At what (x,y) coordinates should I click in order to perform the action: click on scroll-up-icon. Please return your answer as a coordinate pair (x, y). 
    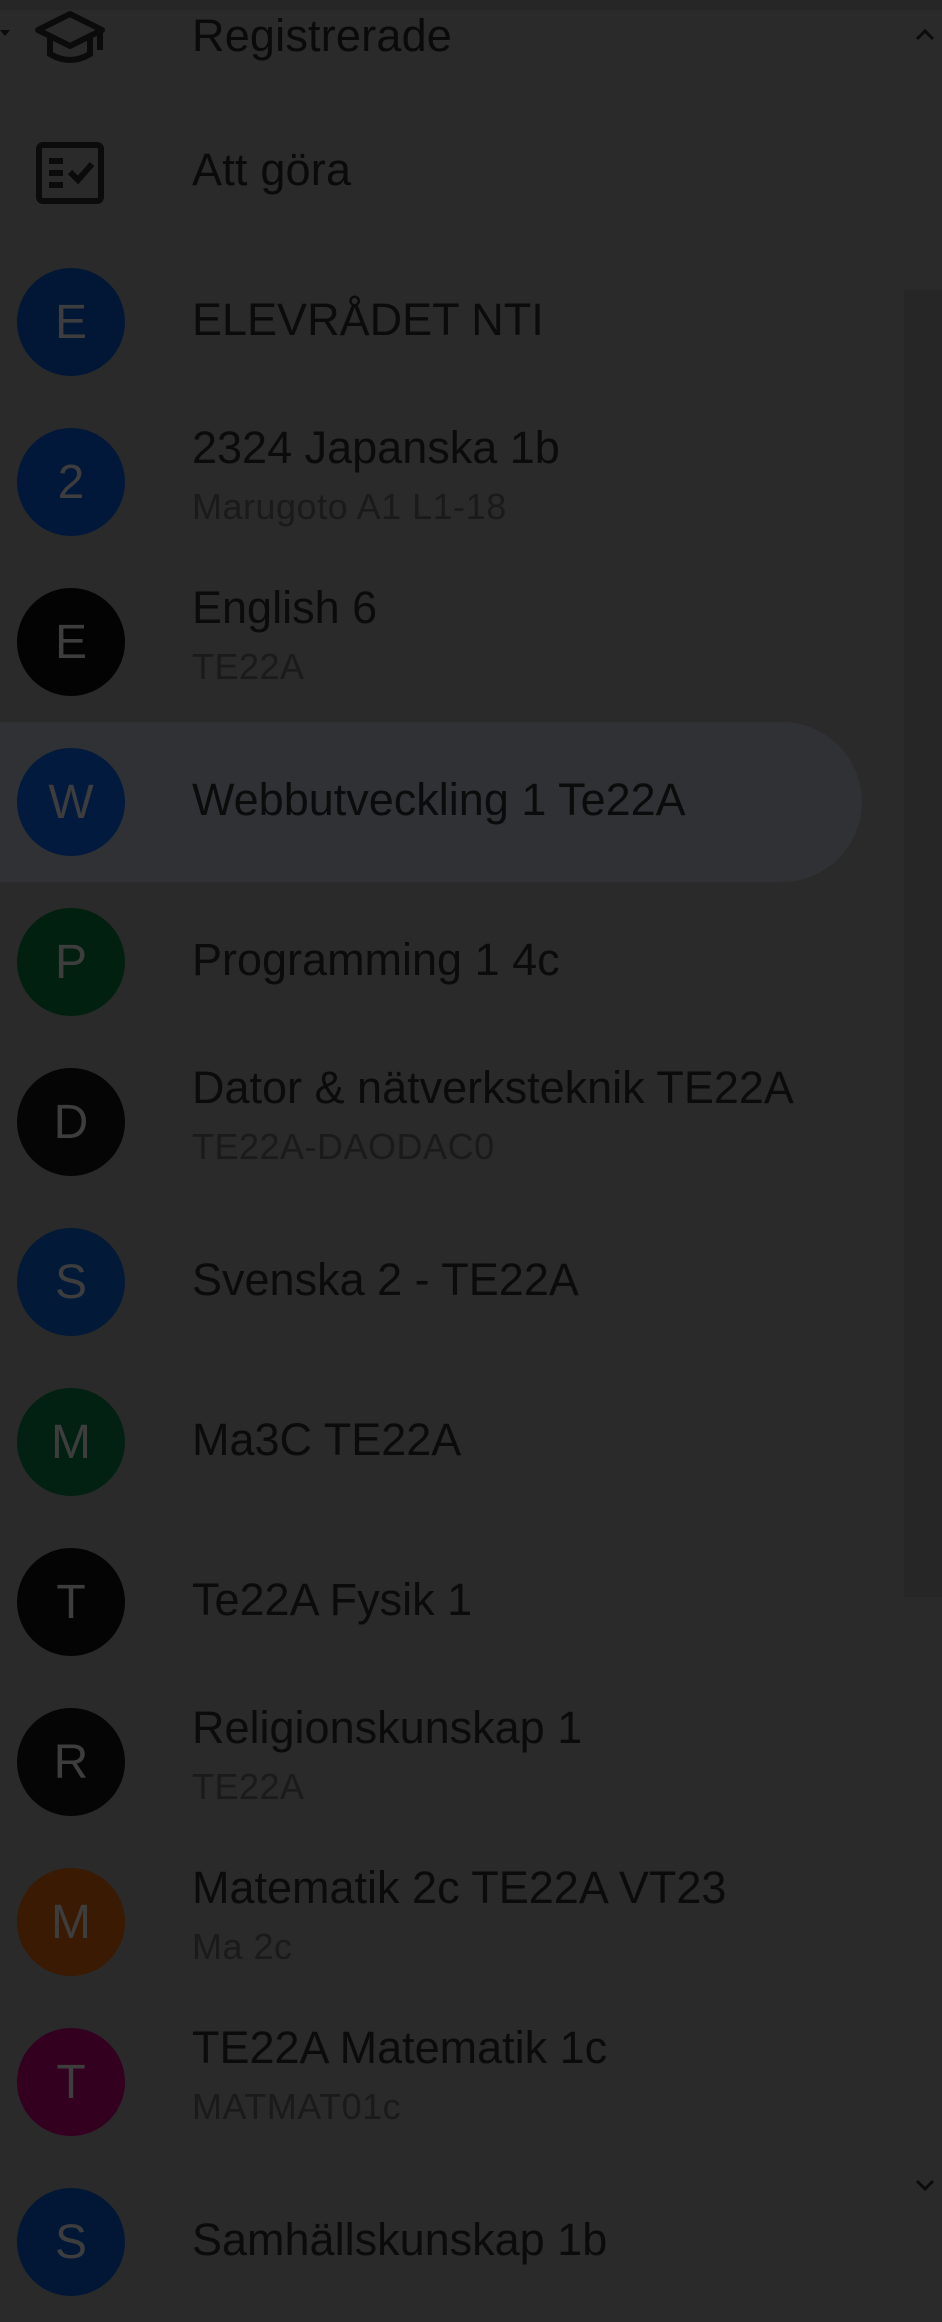
    Looking at the image, I should click on (925, 35).